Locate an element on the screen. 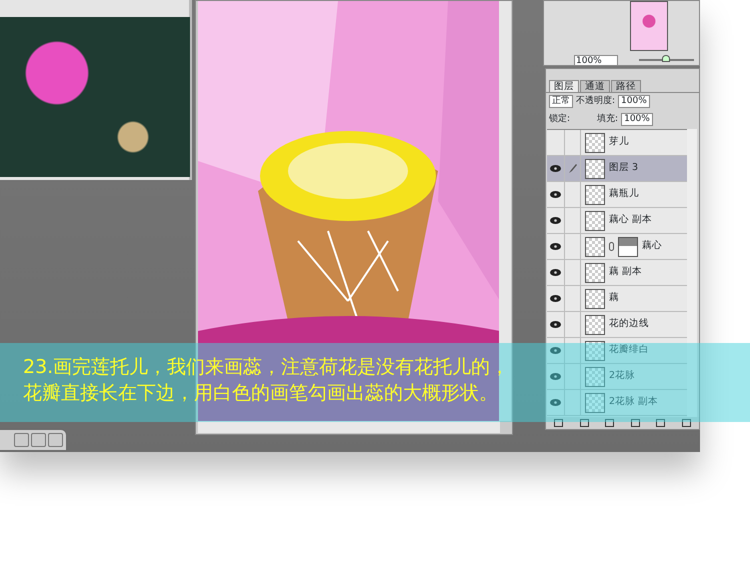  layer-row: 藕心 is located at coordinates (617, 247).